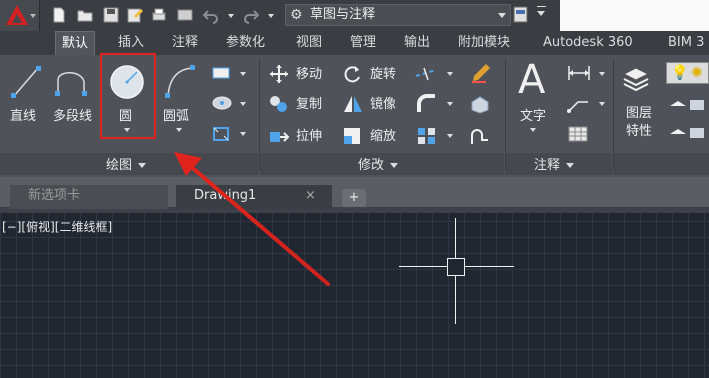 The image size is (709, 378). Describe the element at coordinates (685, 43) in the screenshot. I see `tab-bim: BIM 3` at that location.